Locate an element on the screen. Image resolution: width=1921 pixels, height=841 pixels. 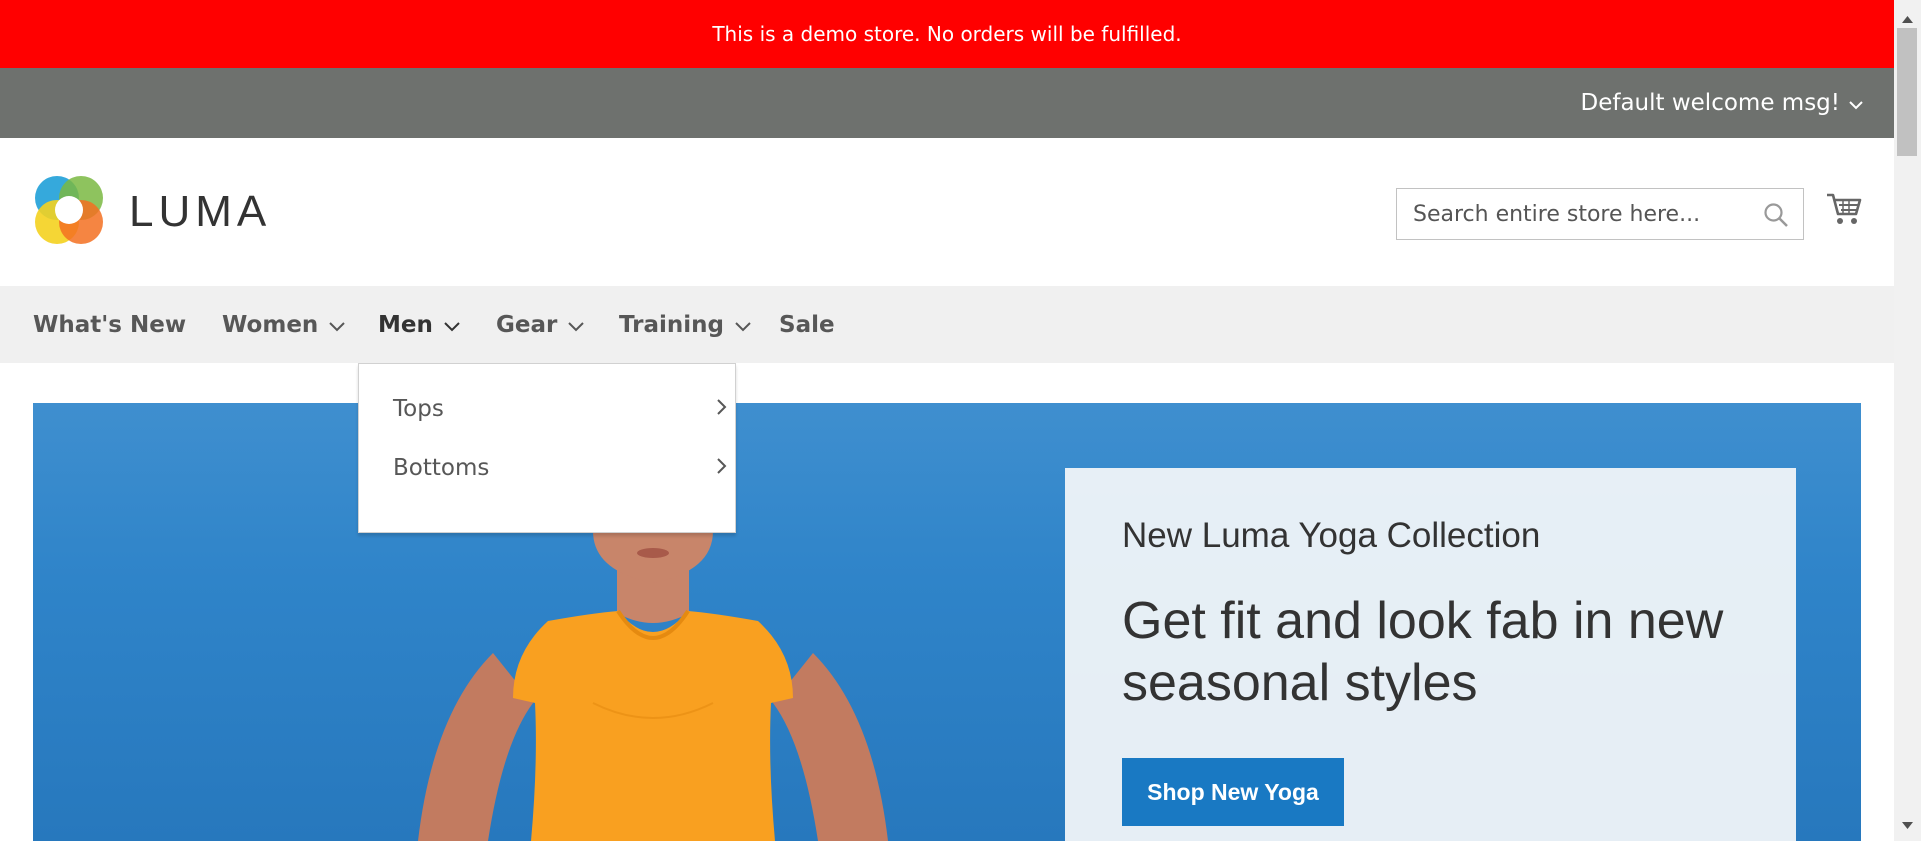
nav-item-women: Women is located at coordinates (284, 324).